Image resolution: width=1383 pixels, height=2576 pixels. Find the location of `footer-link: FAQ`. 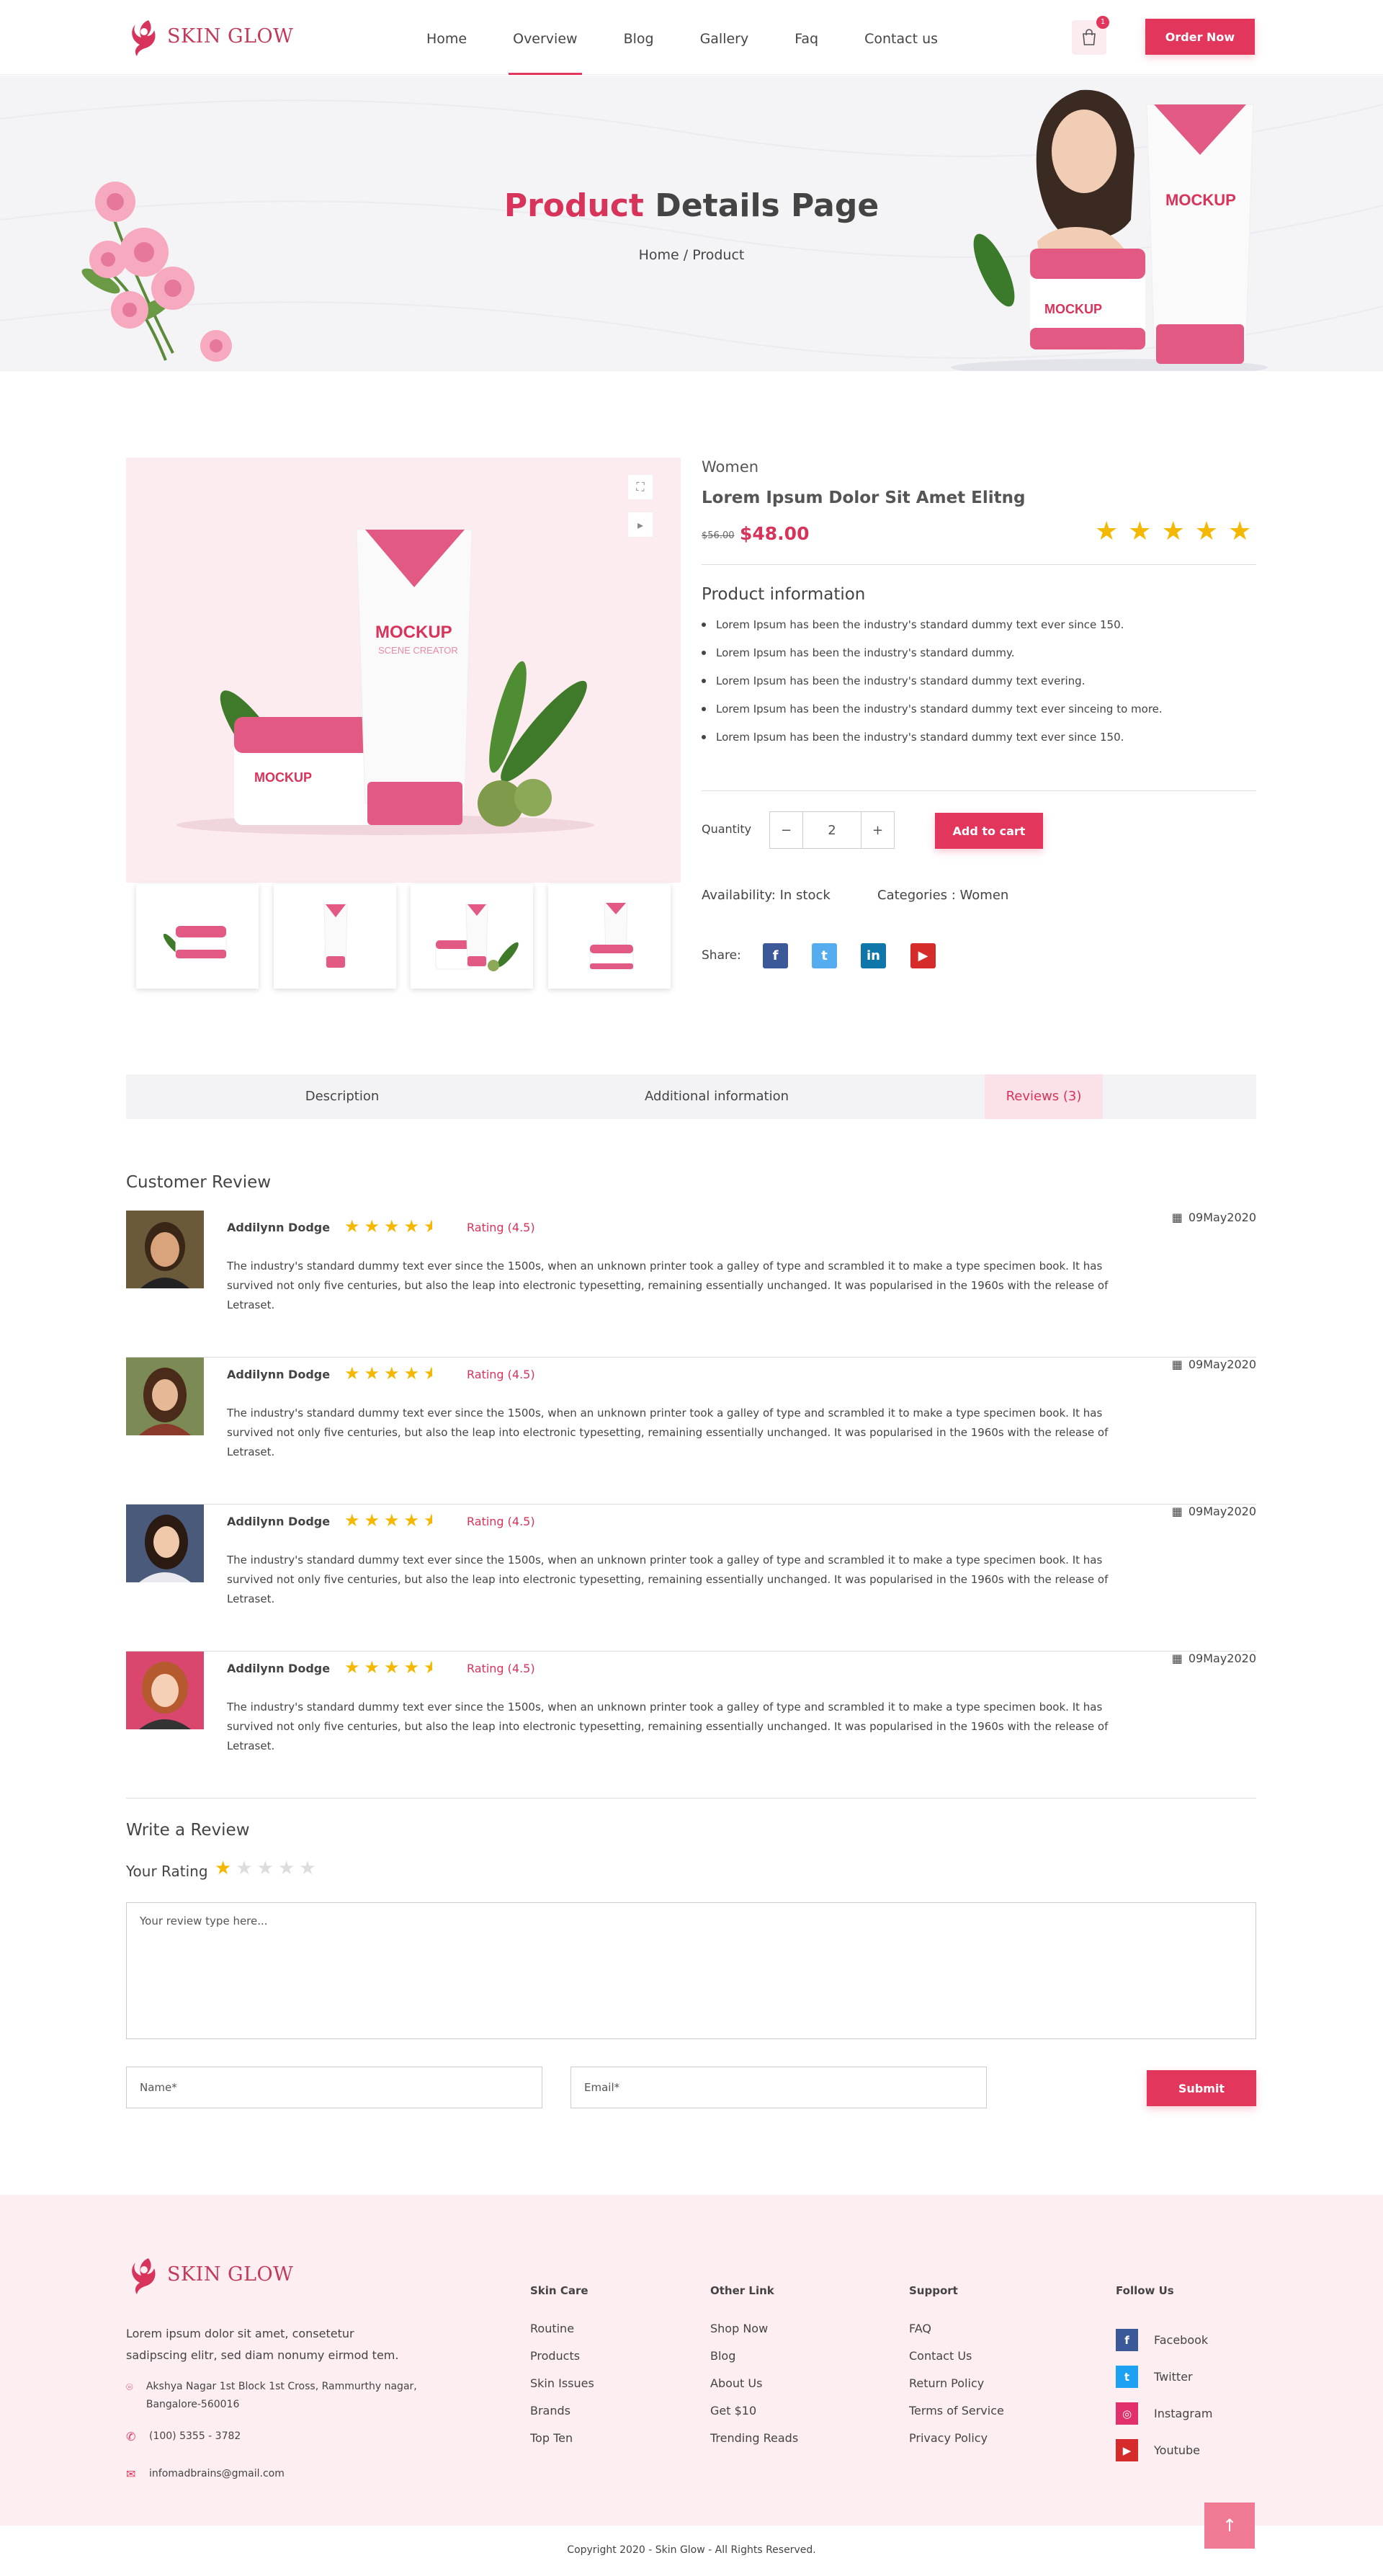

footer-link: FAQ is located at coordinates (957, 2335).